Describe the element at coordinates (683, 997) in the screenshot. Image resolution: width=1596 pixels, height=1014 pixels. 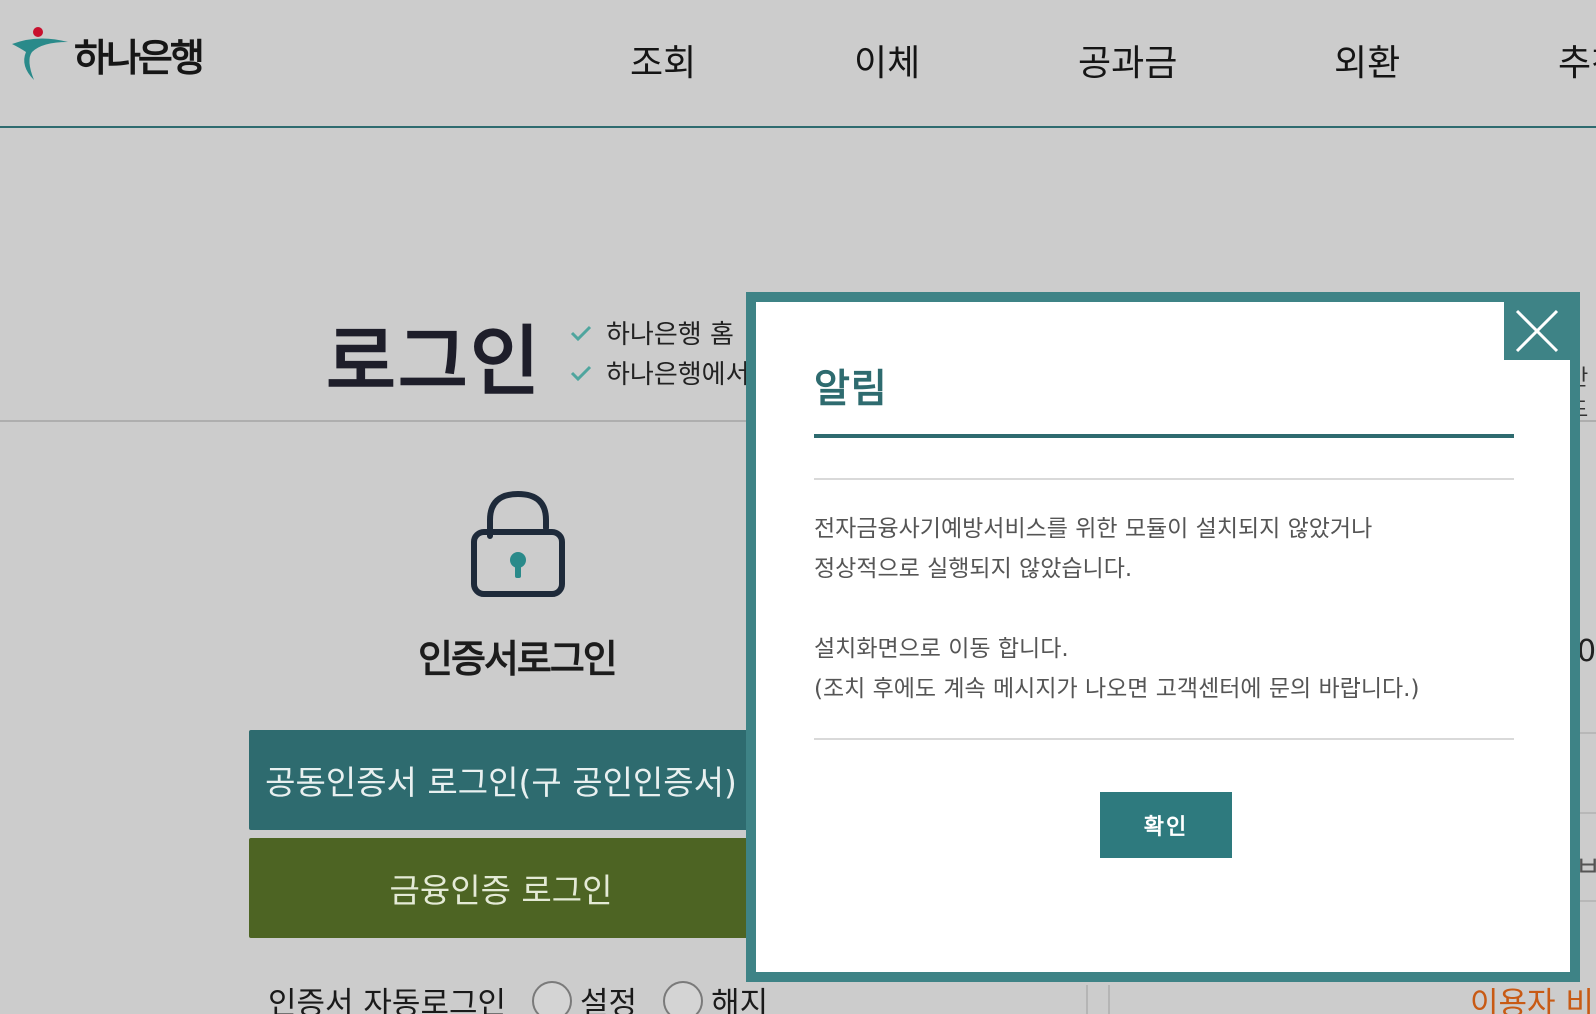
I see `auto-login-cancel-radio` at that location.